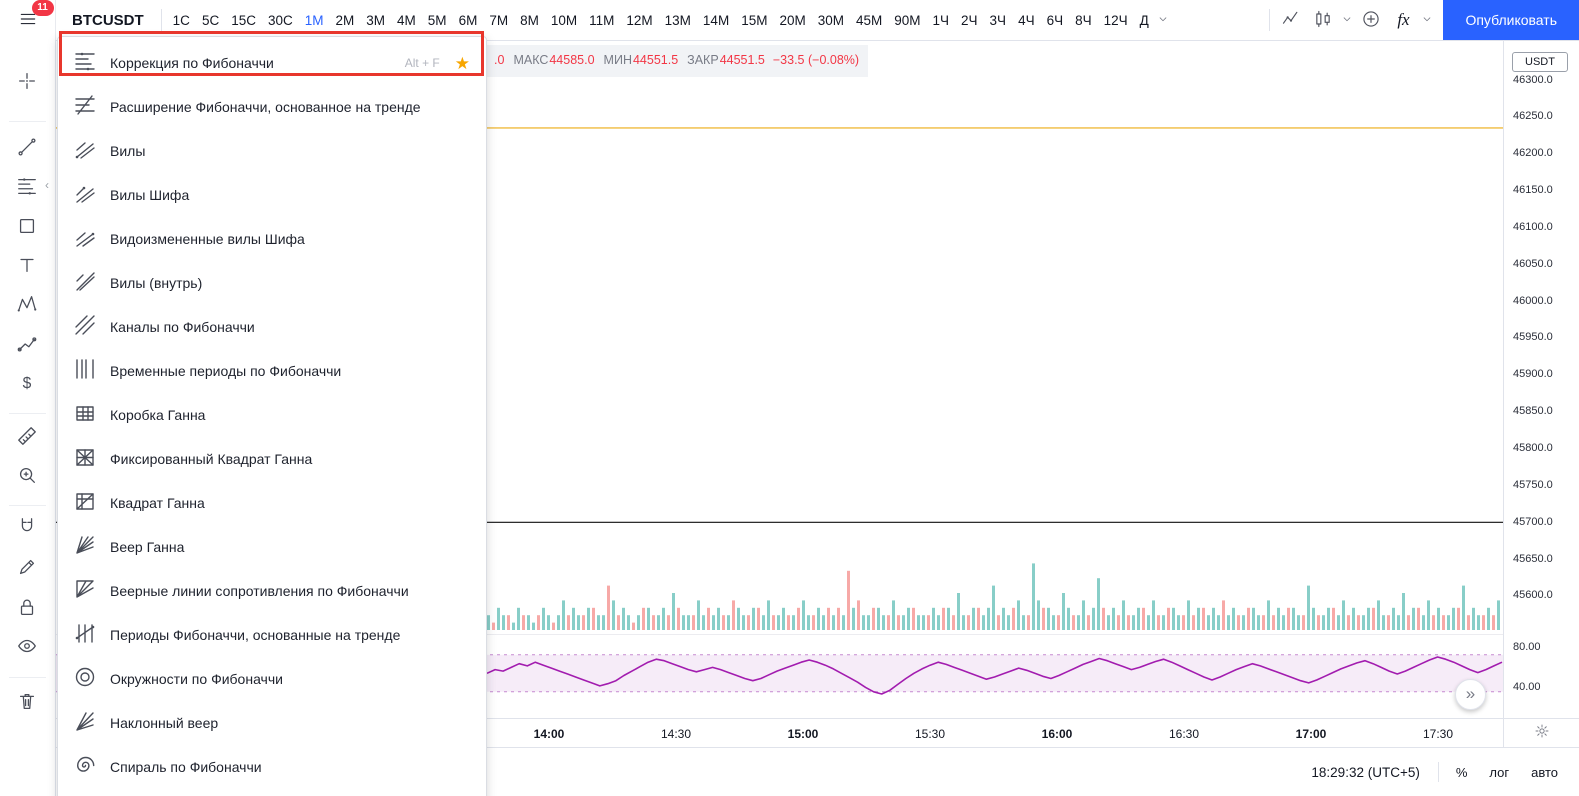  What do you see at coordinates (181, 20) in the screenshot?
I see `timeframe-1С: 1С` at bounding box center [181, 20].